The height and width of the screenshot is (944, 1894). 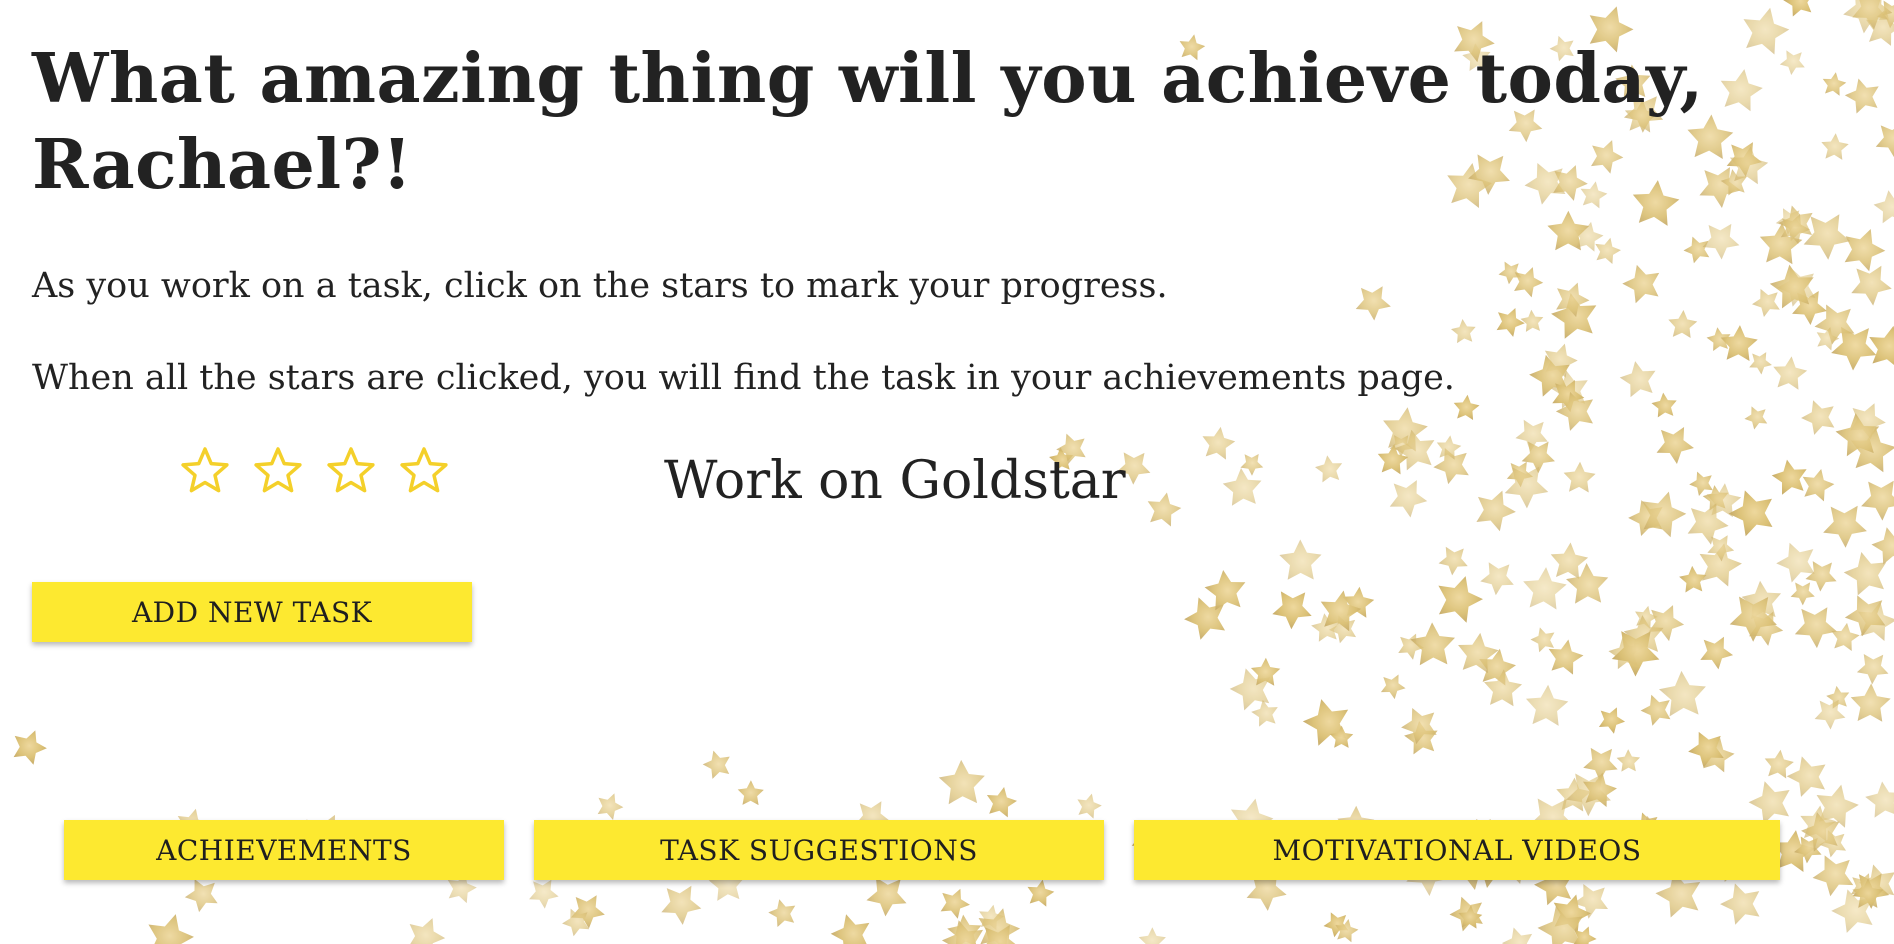 What do you see at coordinates (314, 471) in the screenshot?
I see `progress-stars` at bounding box center [314, 471].